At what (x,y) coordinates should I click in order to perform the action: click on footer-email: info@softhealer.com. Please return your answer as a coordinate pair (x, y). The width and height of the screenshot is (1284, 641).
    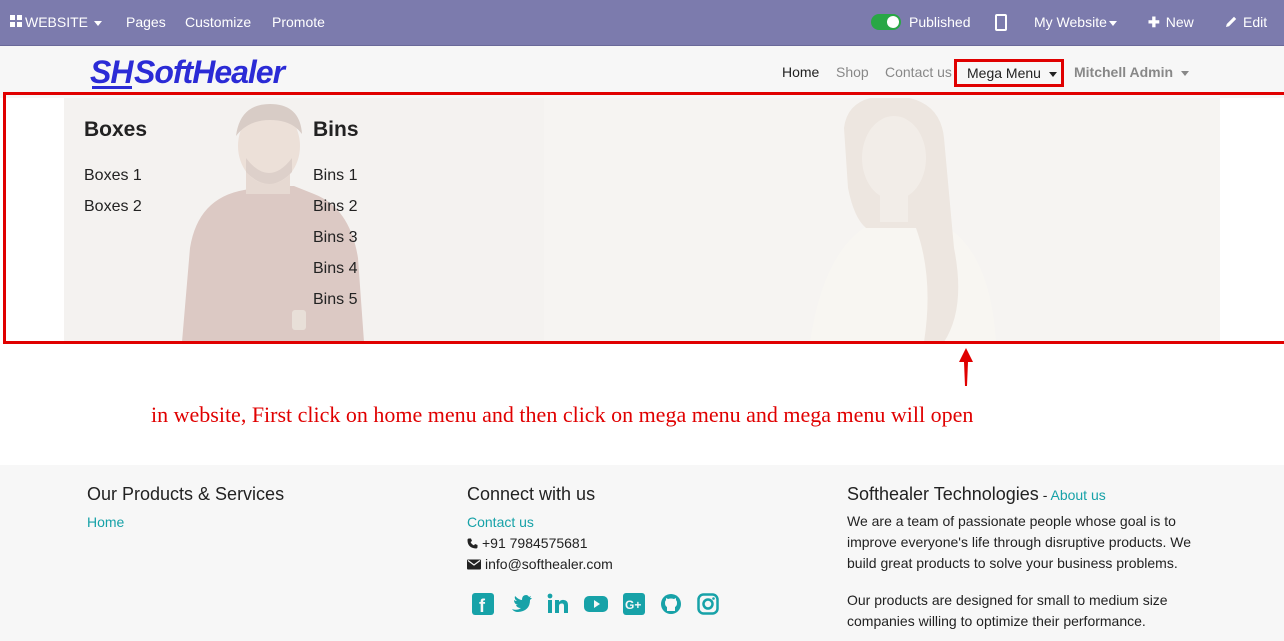
    Looking at the image, I should click on (540, 564).